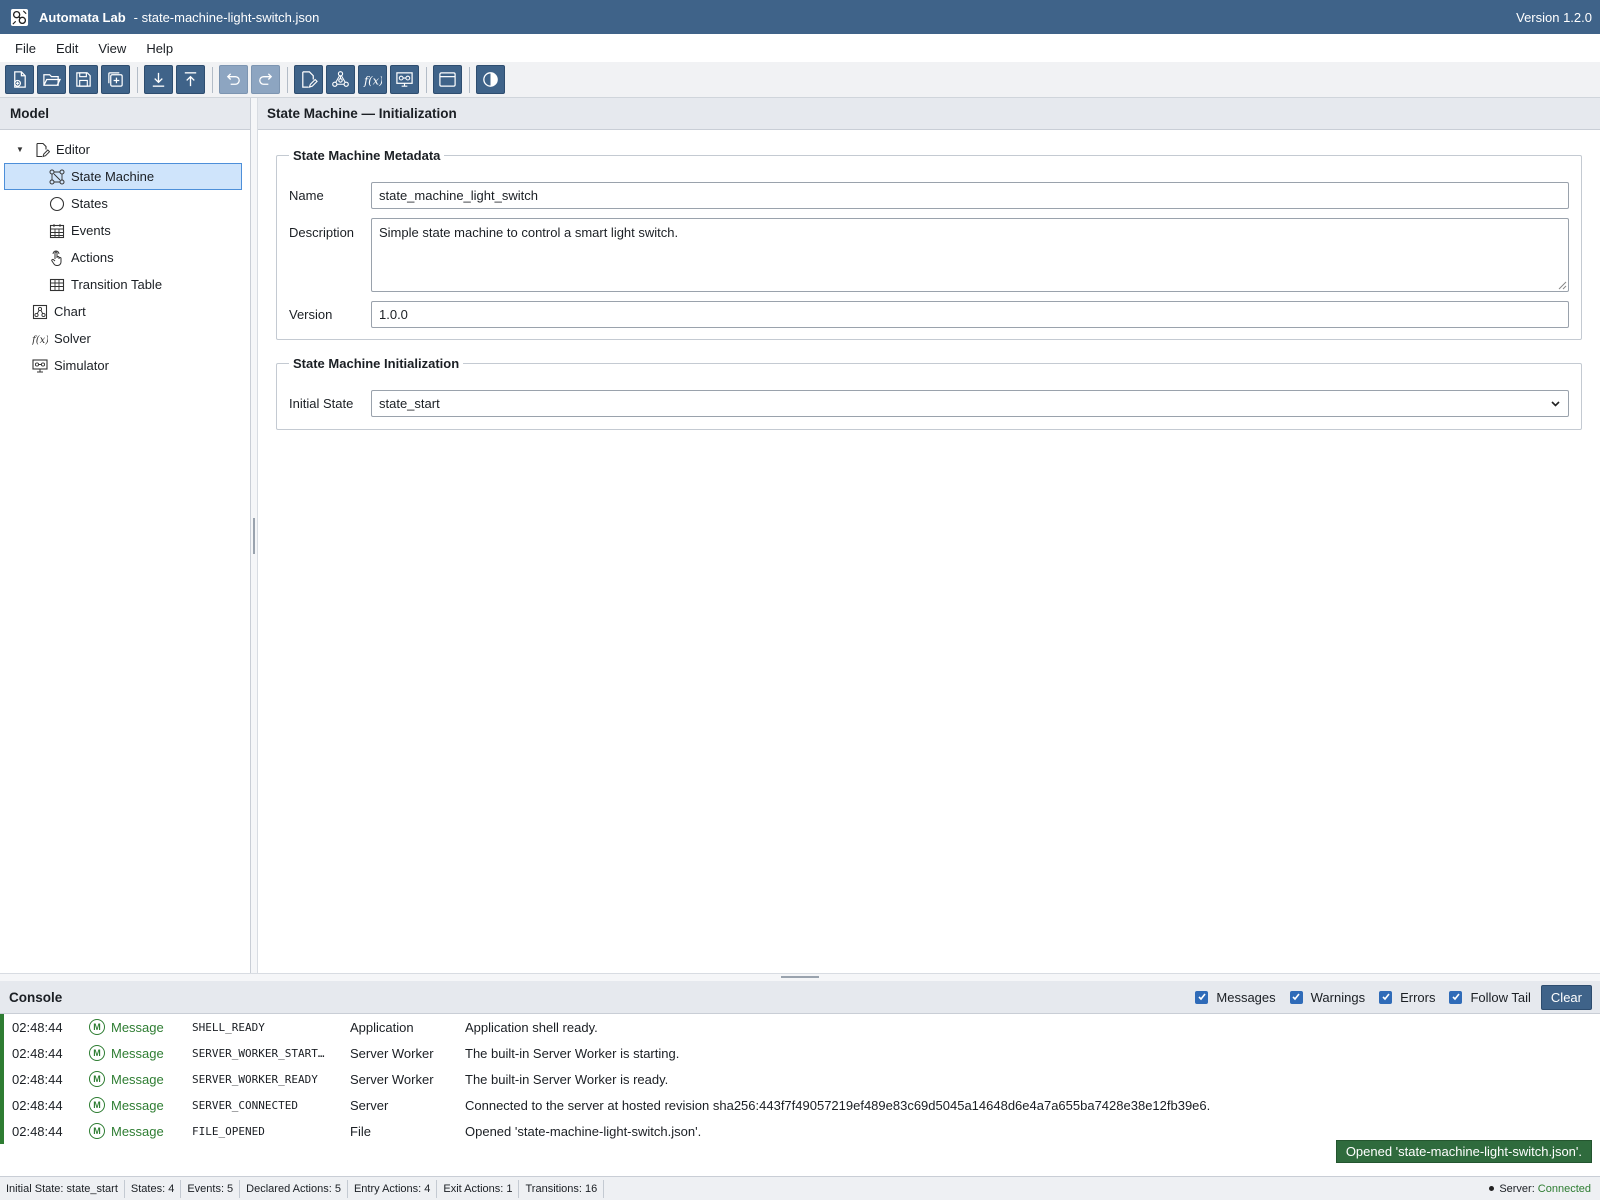 This screenshot has width=1600, height=1200. What do you see at coordinates (158, 79) in the screenshot?
I see `import-button` at bounding box center [158, 79].